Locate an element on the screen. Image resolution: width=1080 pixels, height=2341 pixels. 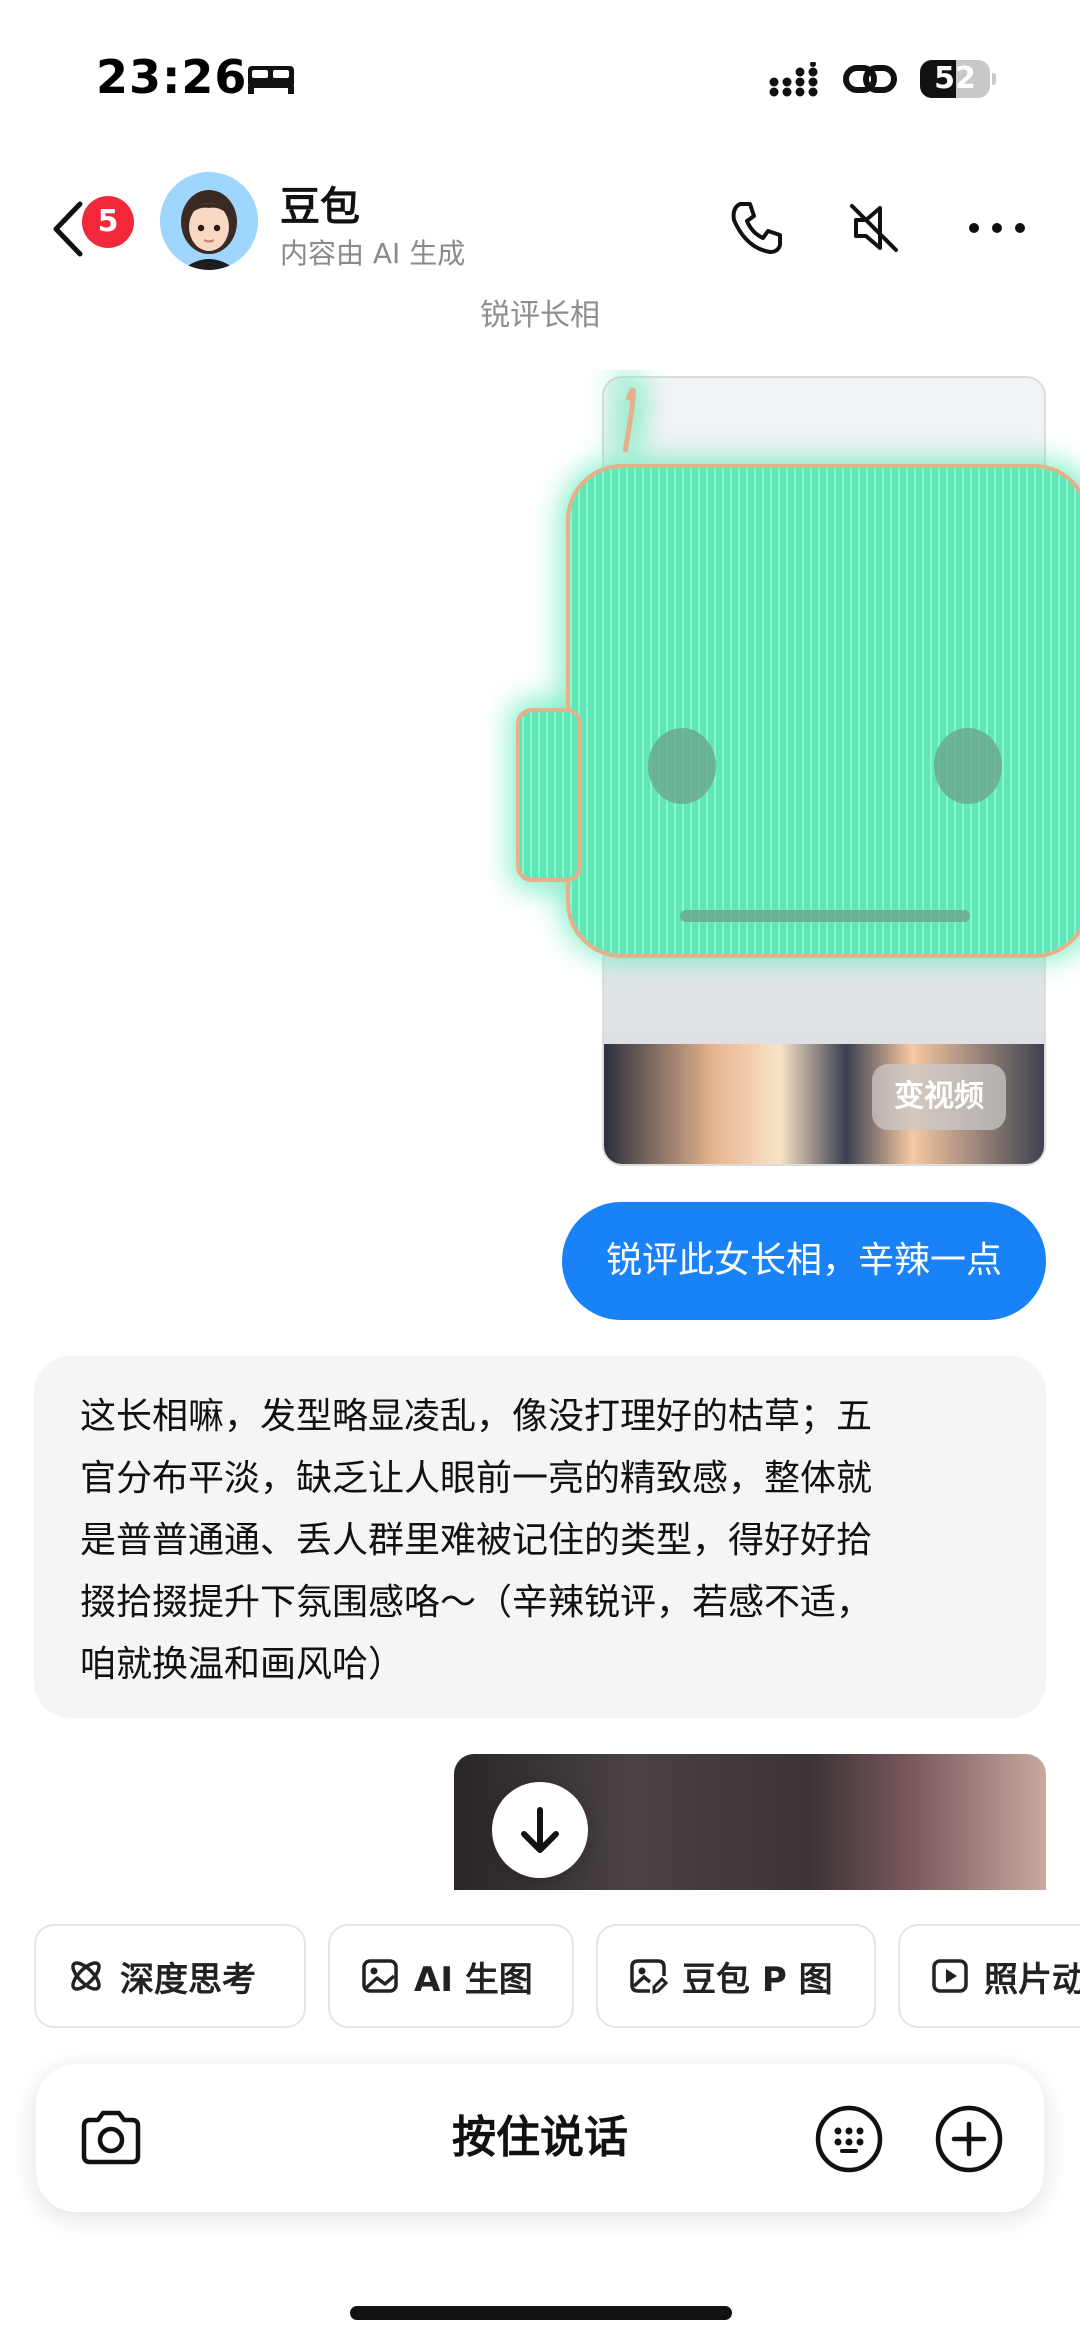
hold-to-talk-button: 按住说话 is located at coordinates (540, 2138).